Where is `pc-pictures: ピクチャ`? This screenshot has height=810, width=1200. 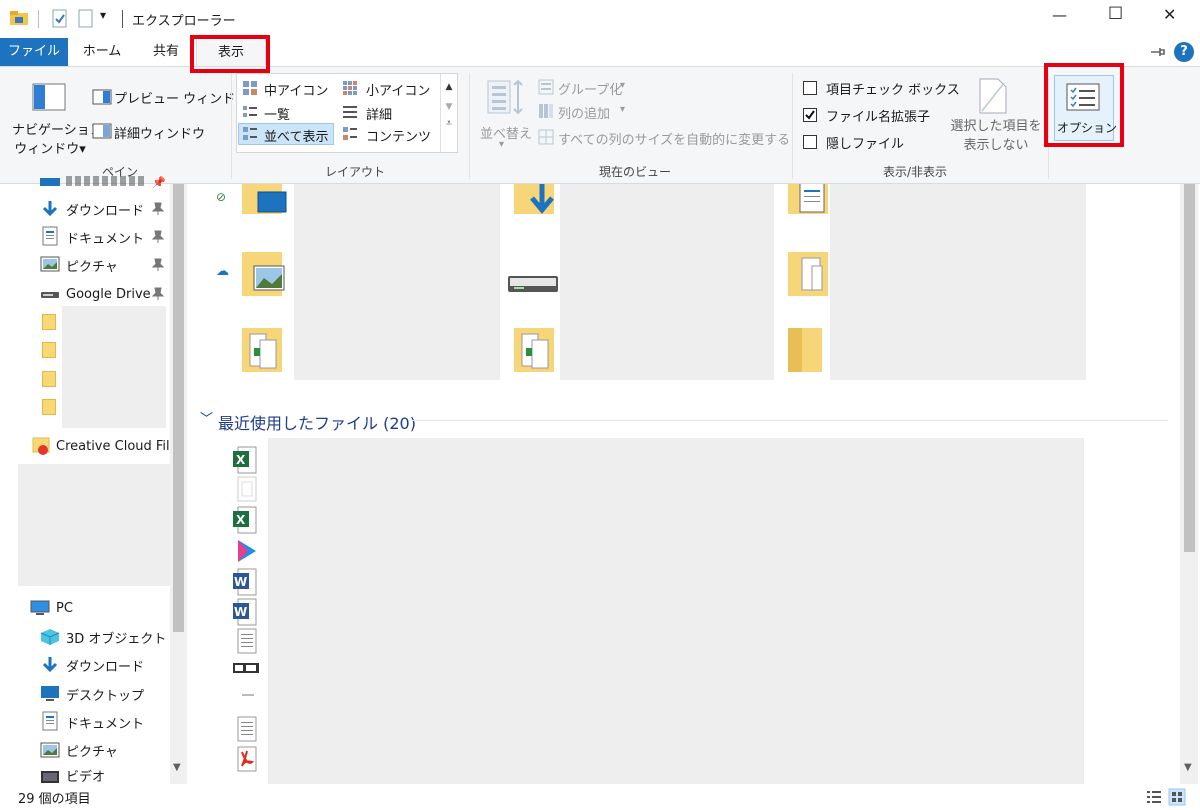 pc-pictures: ピクチャ is located at coordinates (92, 750).